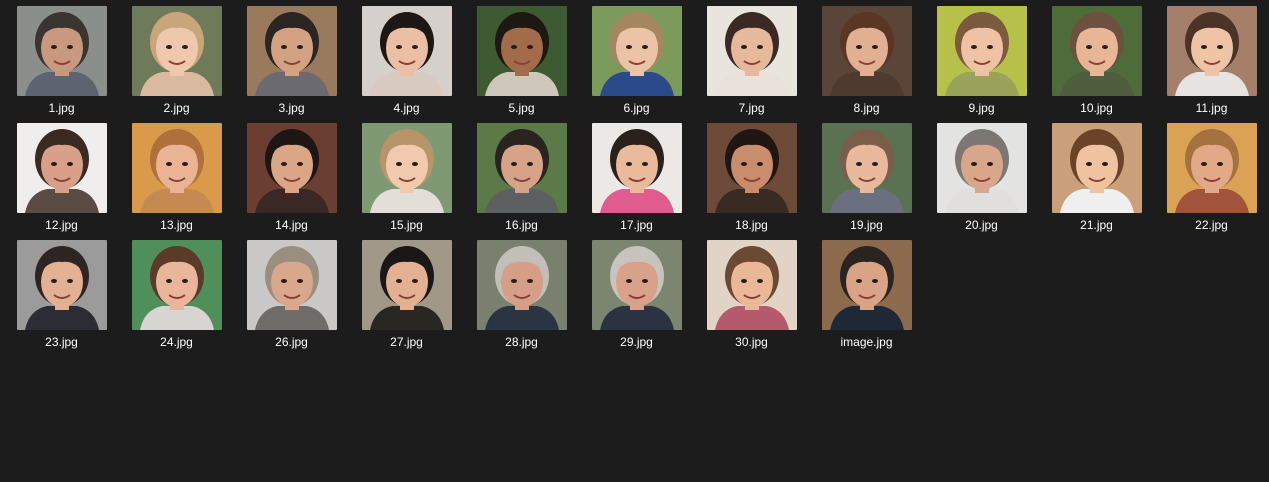 This screenshot has width=1269, height=482. I want to click on file-item: 10.jpg, so click(1096, 64).